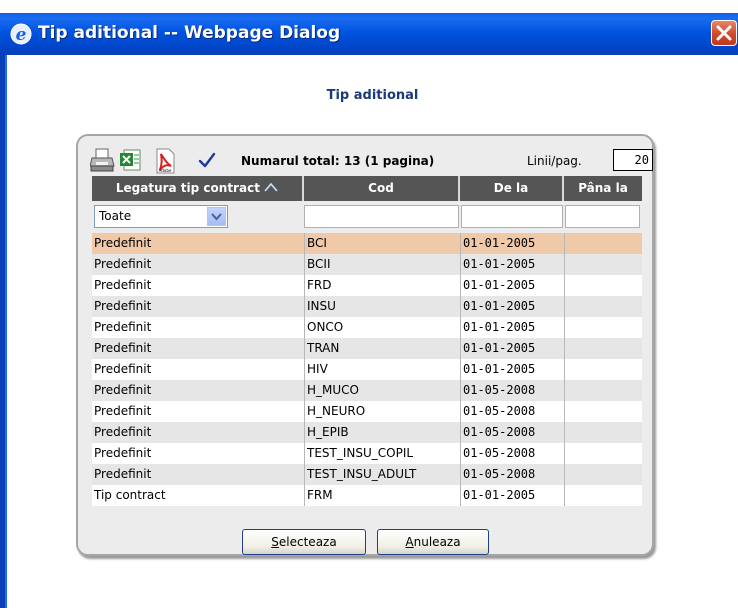  Describe the element at coordinates (381, 453) in the screenshot. I see `cell-cod: TEST_INSU_COPIL` at that location.